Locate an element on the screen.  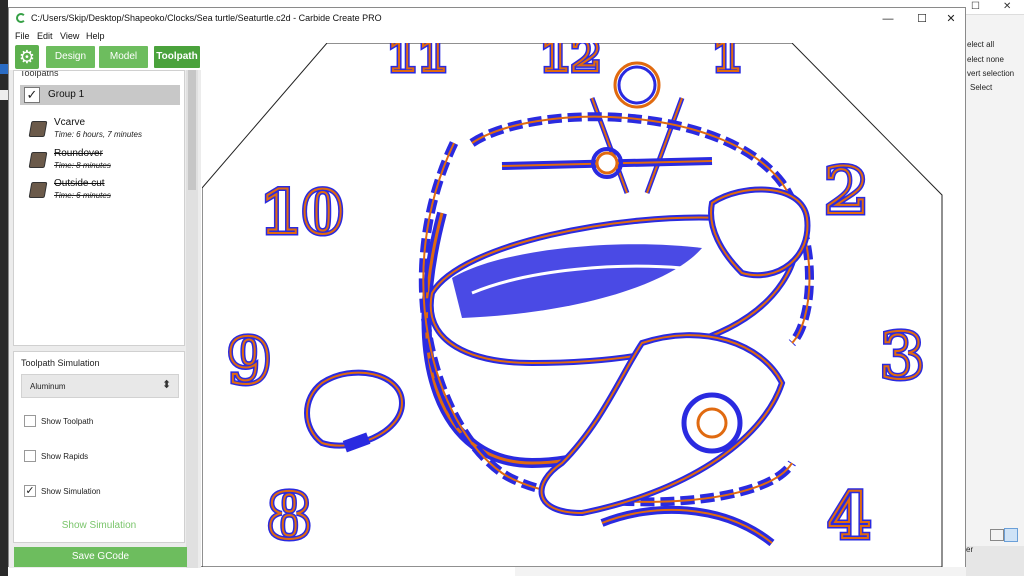
outside-cut-tool-icon is located at coordinates (38, 190).